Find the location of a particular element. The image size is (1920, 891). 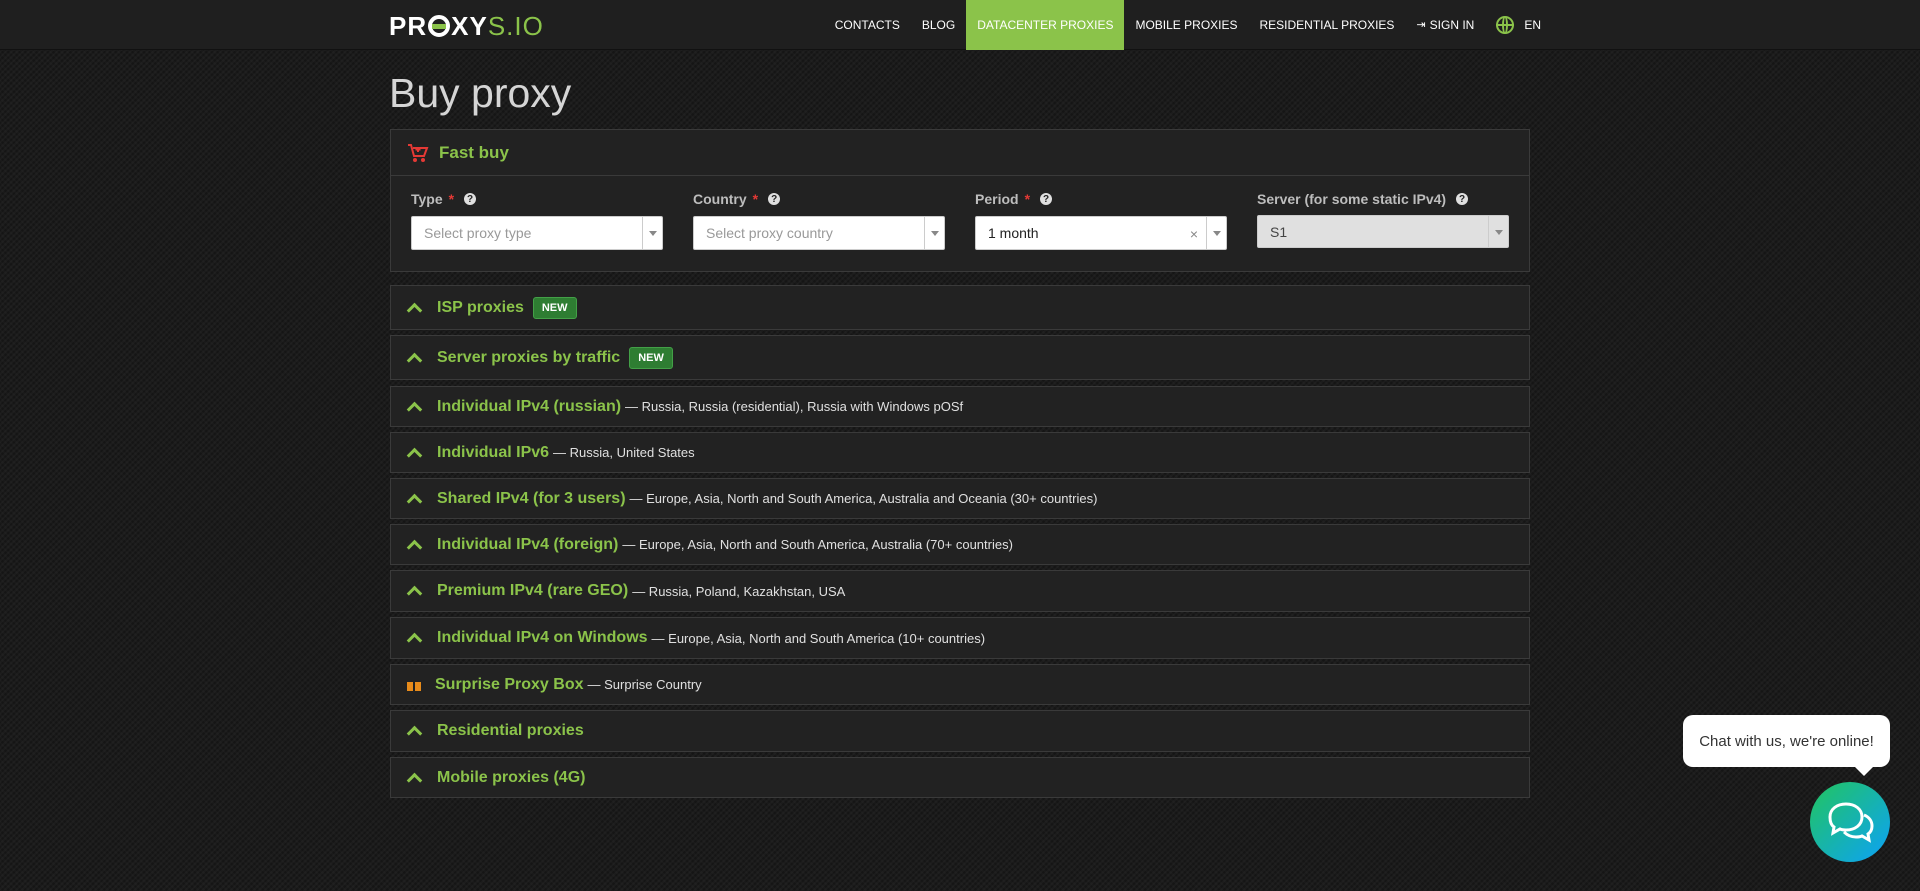

section-title: Individual IPv4 (foreign) is located at coordinates (528, 544).